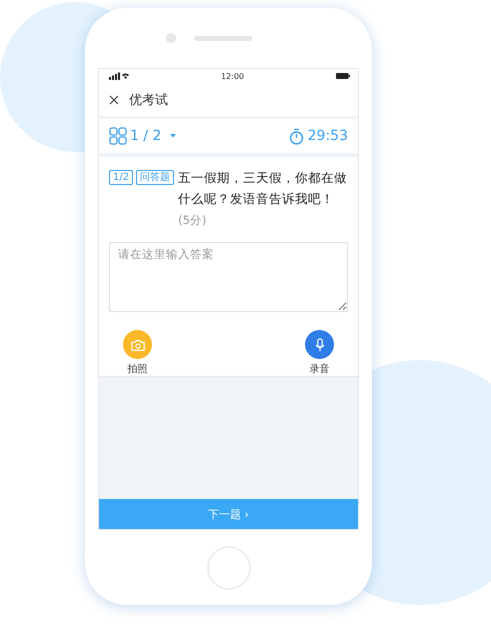 The image size is (491, 629). I want to click on caret-icon, so click(173, 136).